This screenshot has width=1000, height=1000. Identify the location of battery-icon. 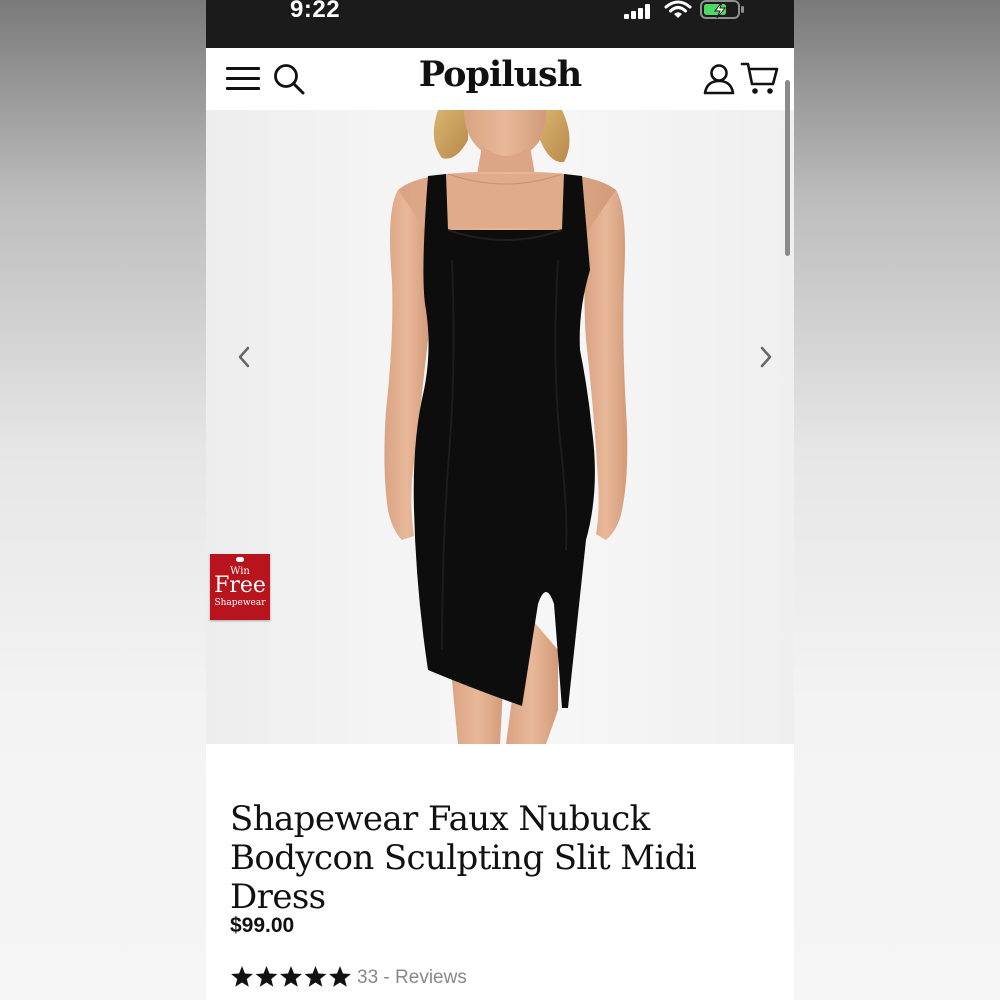
(723, 12).